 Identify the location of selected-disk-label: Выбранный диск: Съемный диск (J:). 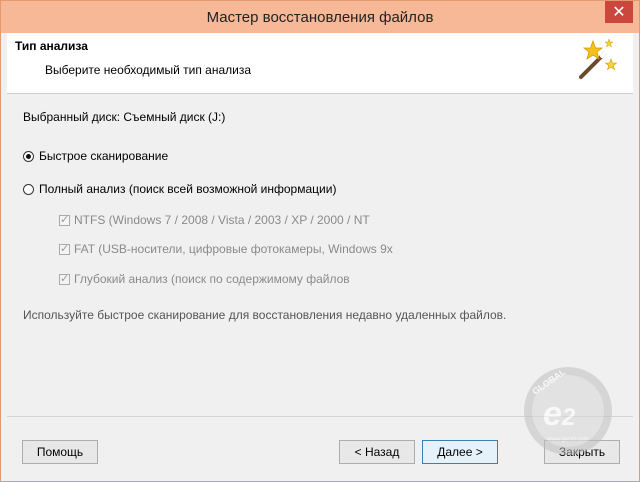
(124, 117).